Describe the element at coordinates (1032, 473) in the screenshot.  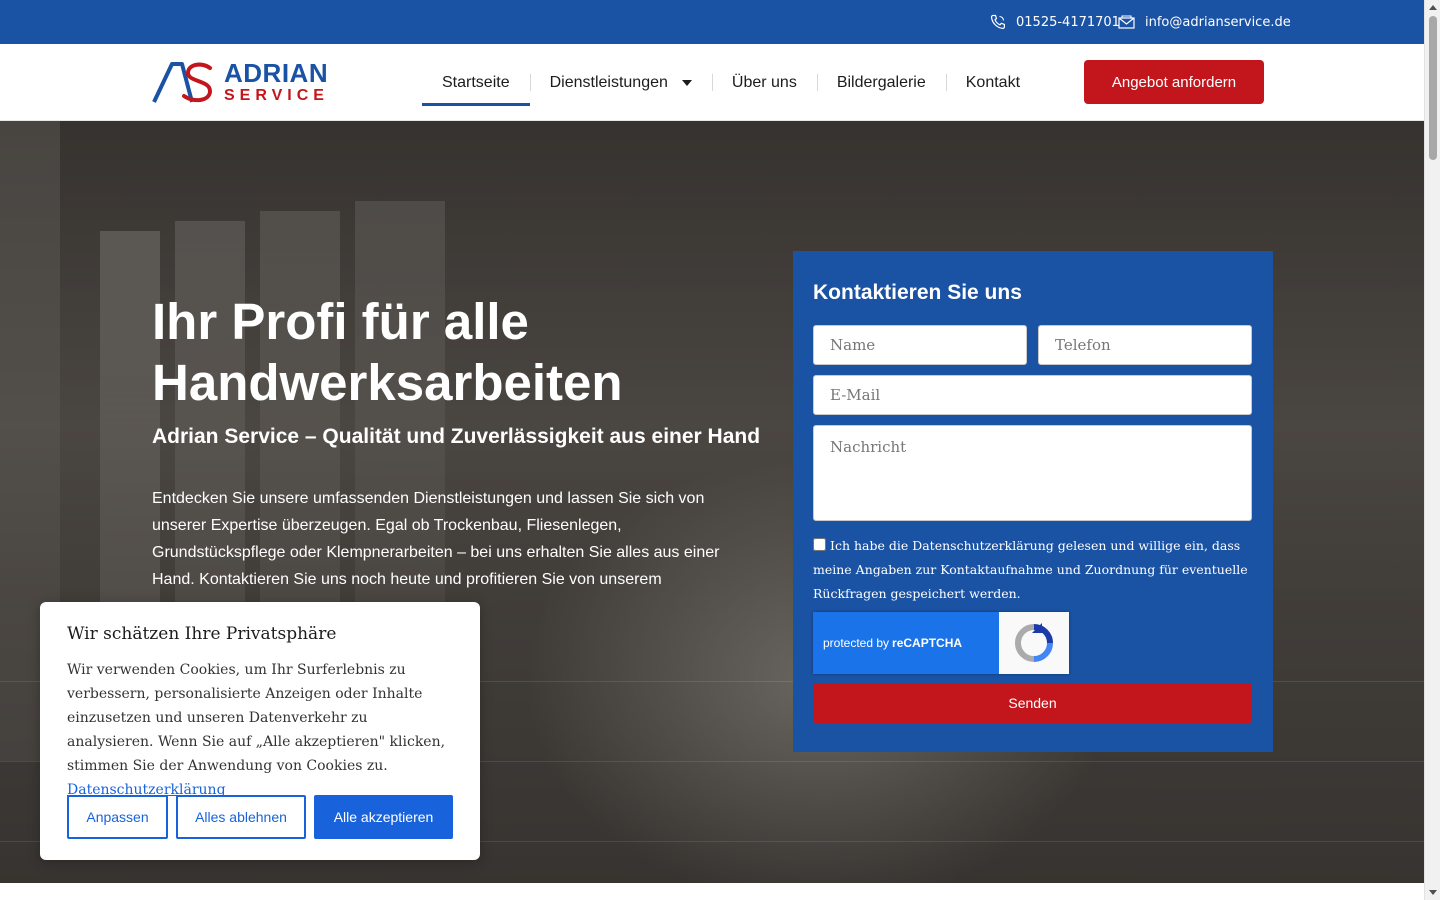
I see `message-textarea` at that location.